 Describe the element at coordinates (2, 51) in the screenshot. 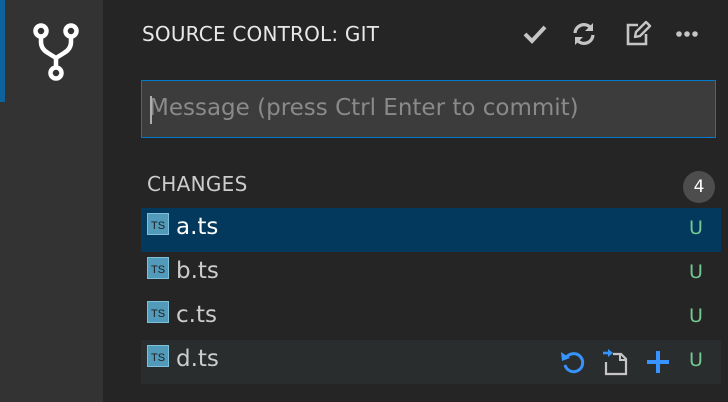

I see `active-view-indicator` at that location.